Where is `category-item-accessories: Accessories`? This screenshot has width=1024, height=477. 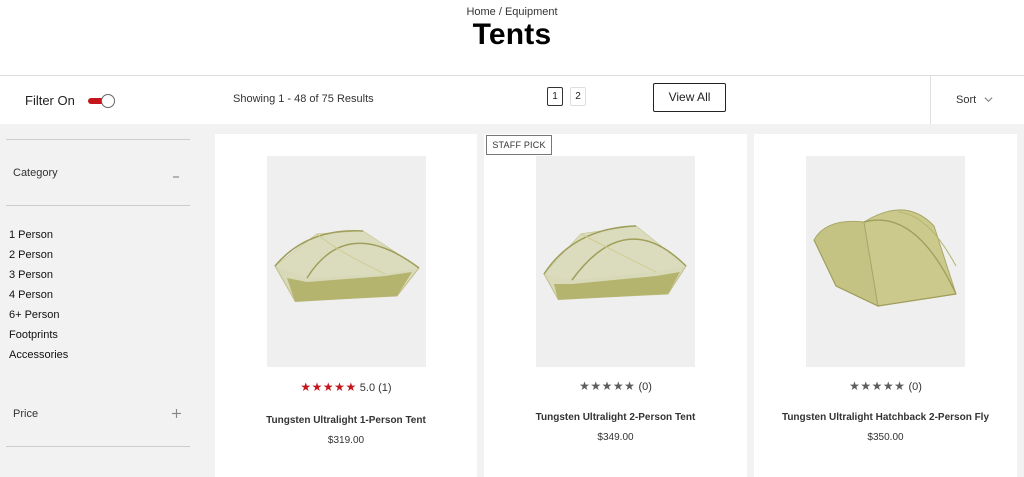 category-item-accessories: Accessories is located at coordinates (38, 357).